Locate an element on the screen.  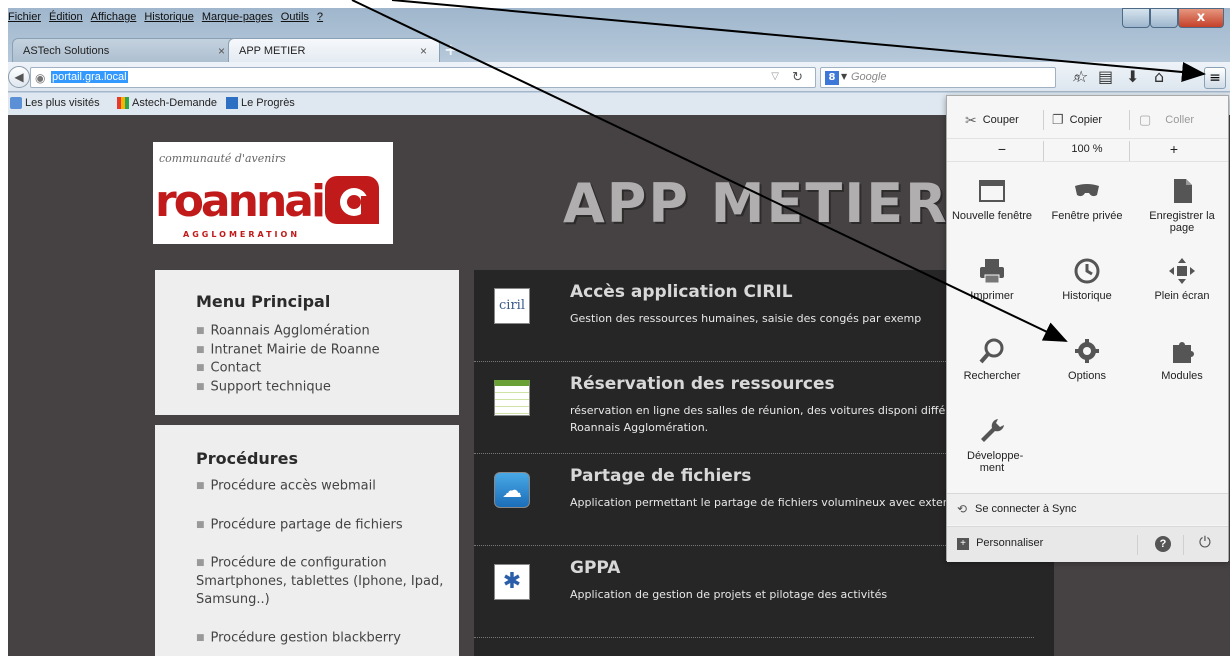
bookmarks-list-icon: ▤ is located at coordinates (1105, 77).